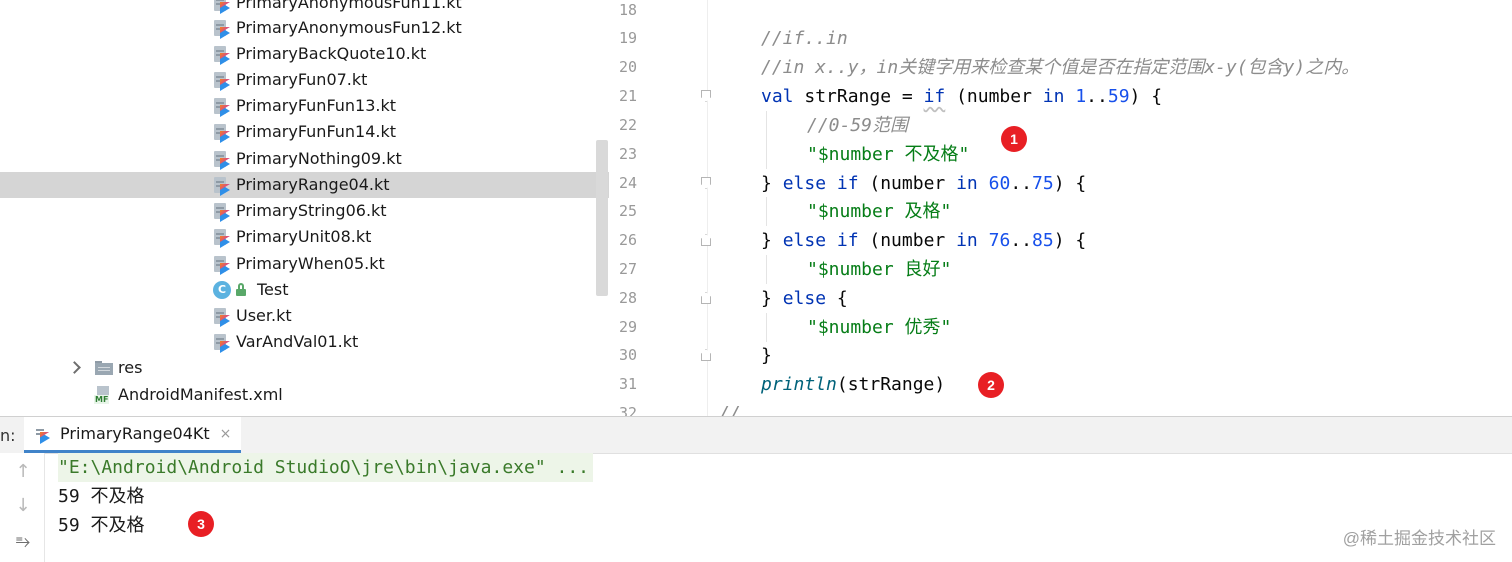  What do you see at coordinates (804, 38) in the screenshot?
I see `code-line-19: //if..in` at bounding box center [804, 38].